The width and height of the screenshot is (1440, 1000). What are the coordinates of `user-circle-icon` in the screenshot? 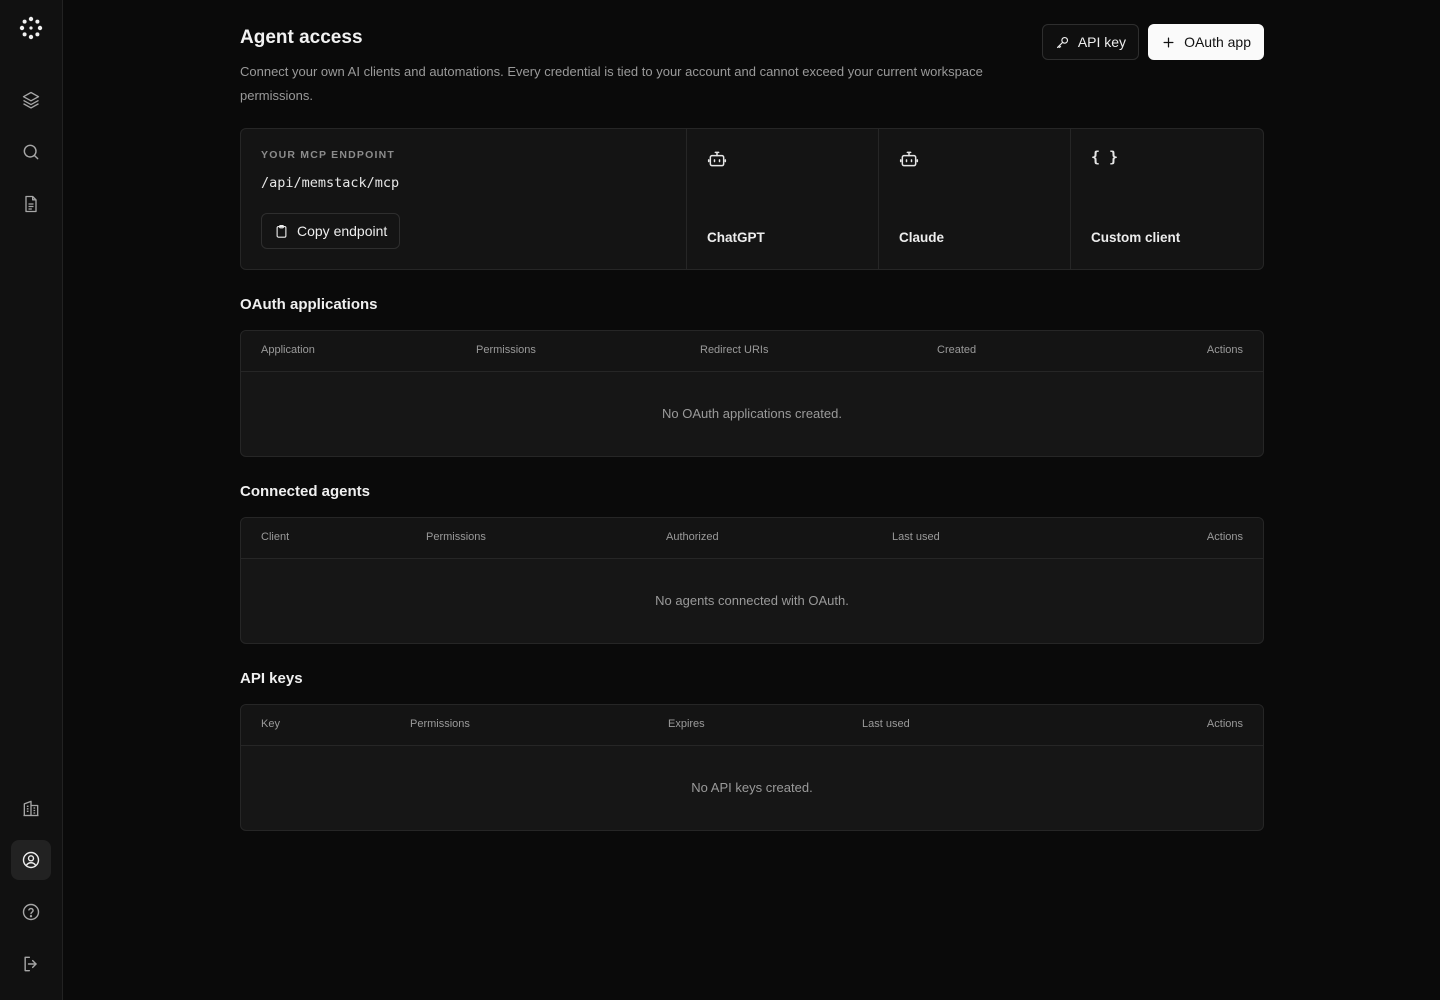 It's located at (31, 860).